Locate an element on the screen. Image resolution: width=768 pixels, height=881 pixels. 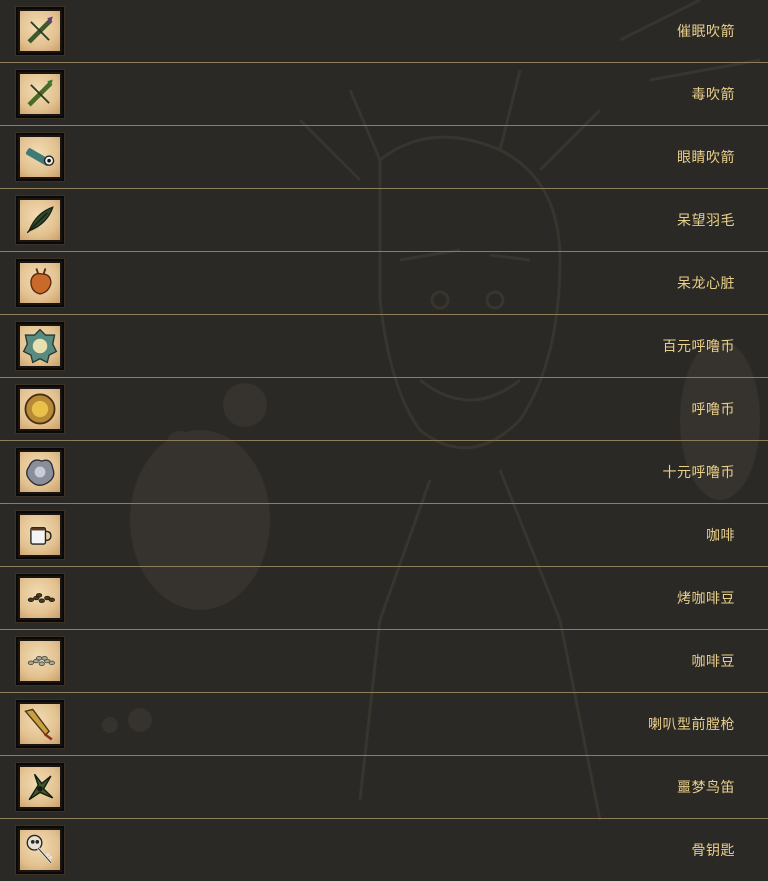
list-item: 眼睛吹箭 is located at coordinates (384, 157).